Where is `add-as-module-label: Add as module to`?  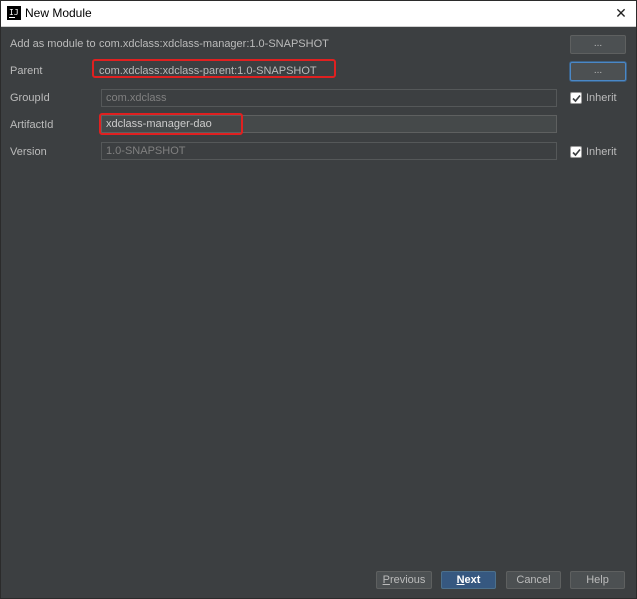
add-as-module-label: Add as module to is located at coordinates (53, 44).